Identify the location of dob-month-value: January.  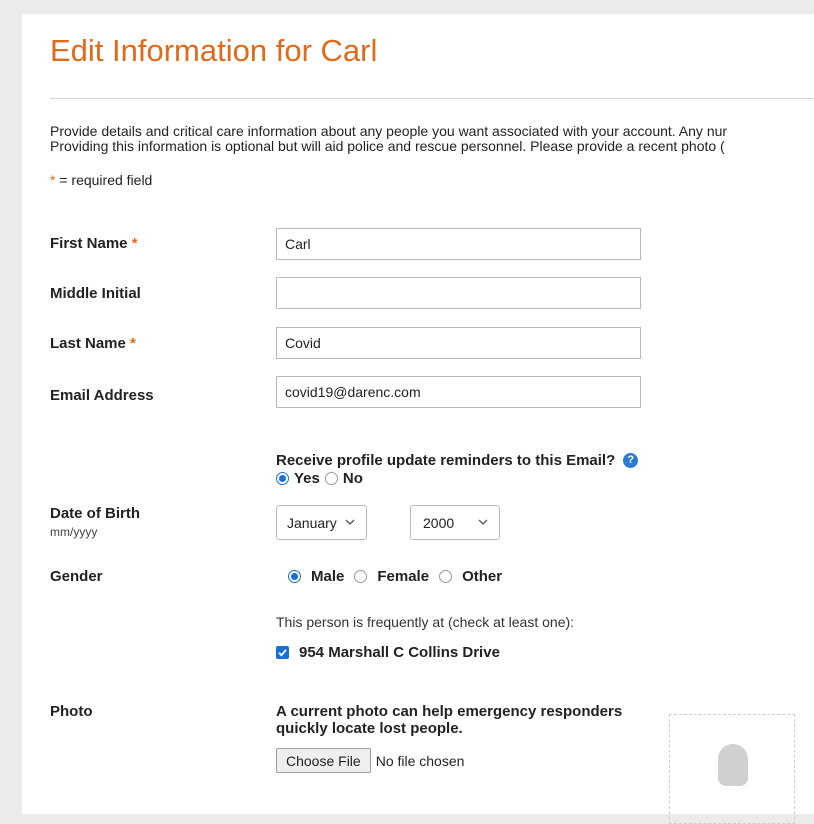
(312, 522).